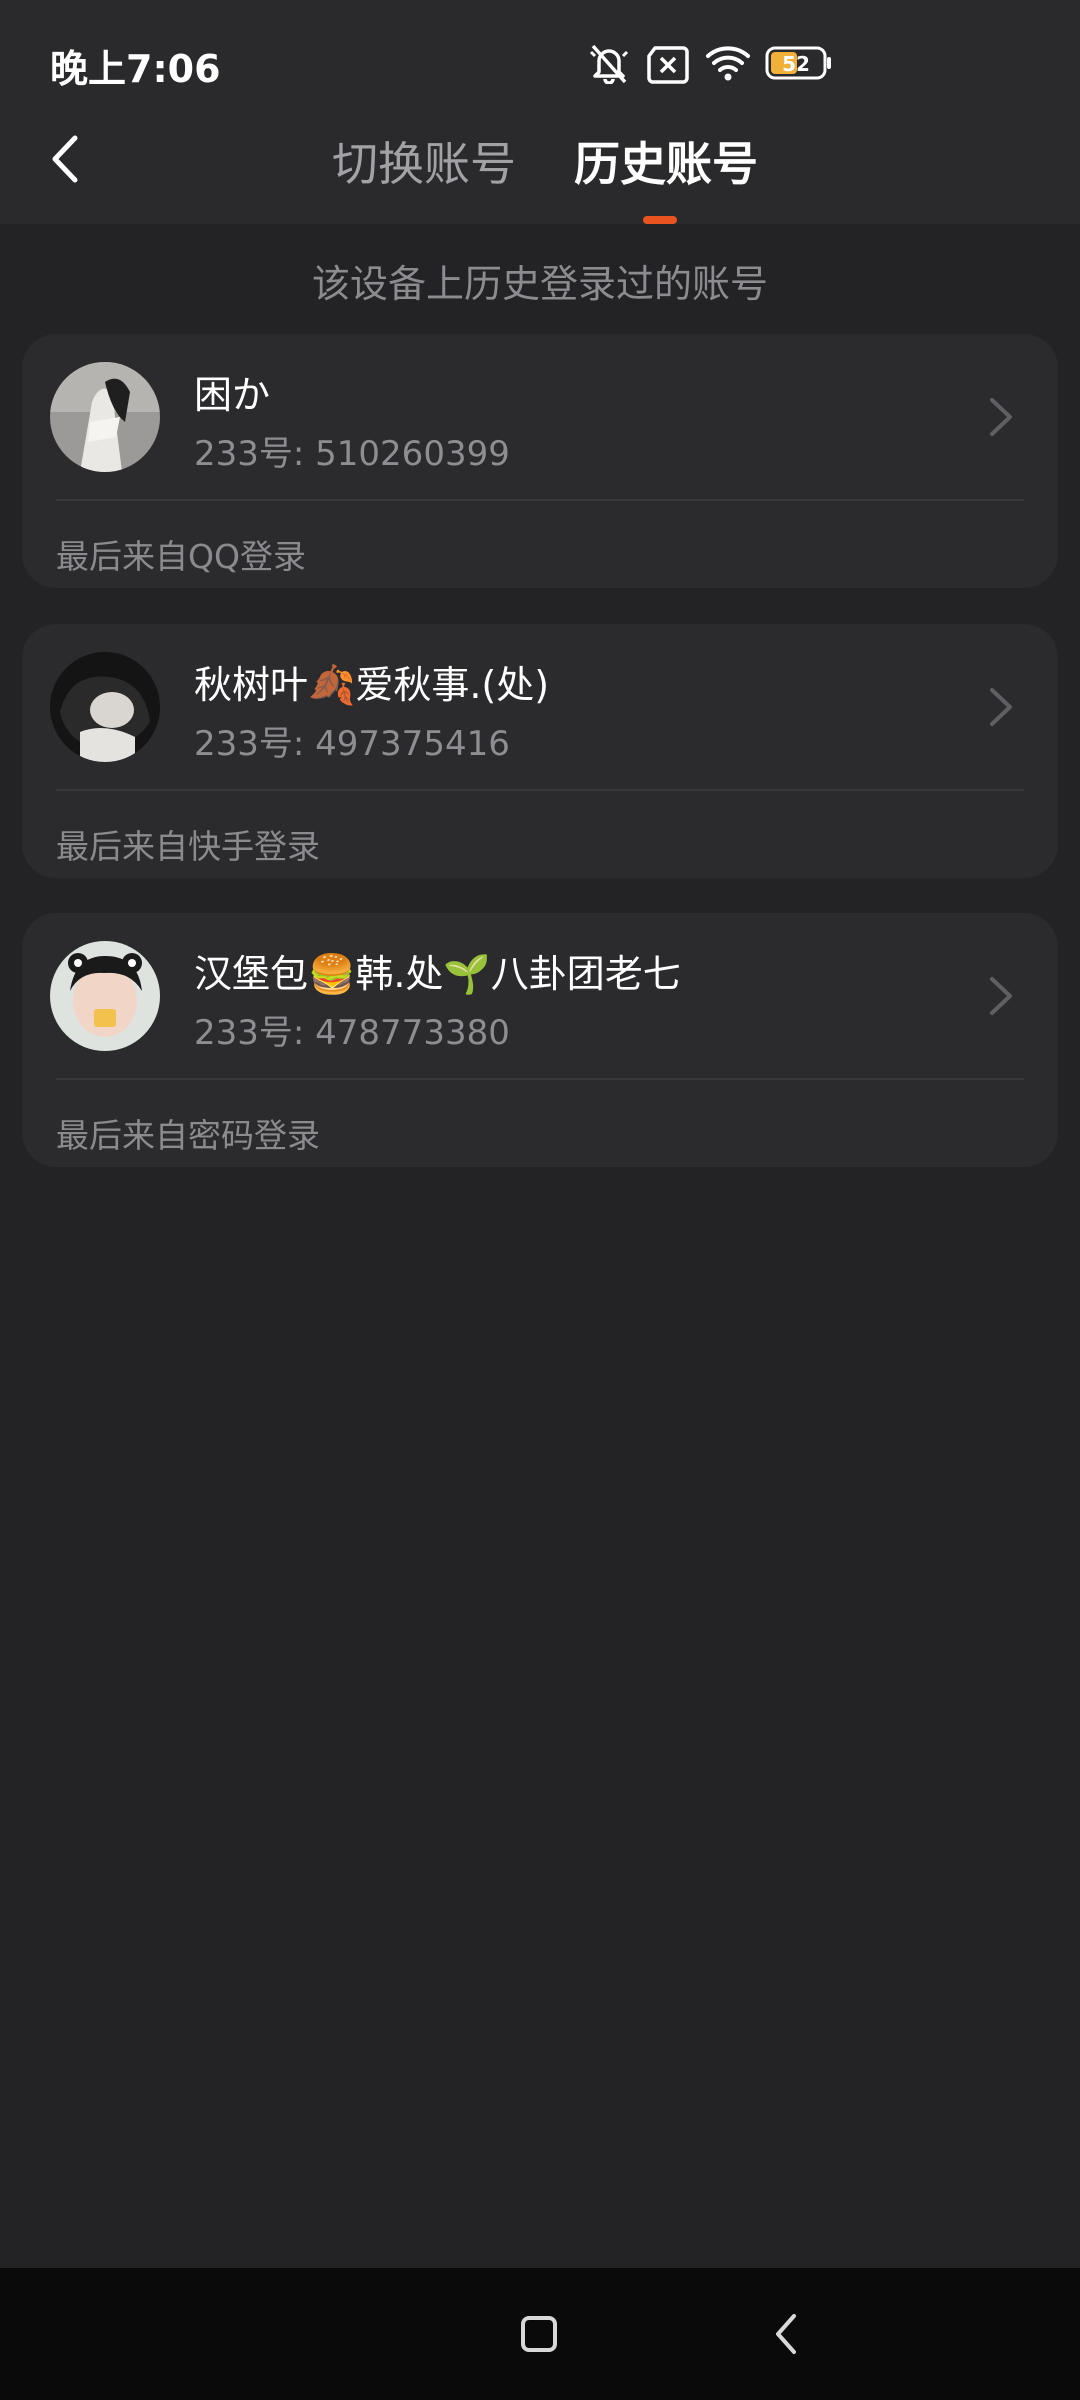 The height and width of the screenshot is (2400, 1080). What do you see at coordinates (437, 974) in the screenshot?
I see `account-name: 汉堡包🍔韩.处🌱八卦团老七` at bounding box center [437, 974].